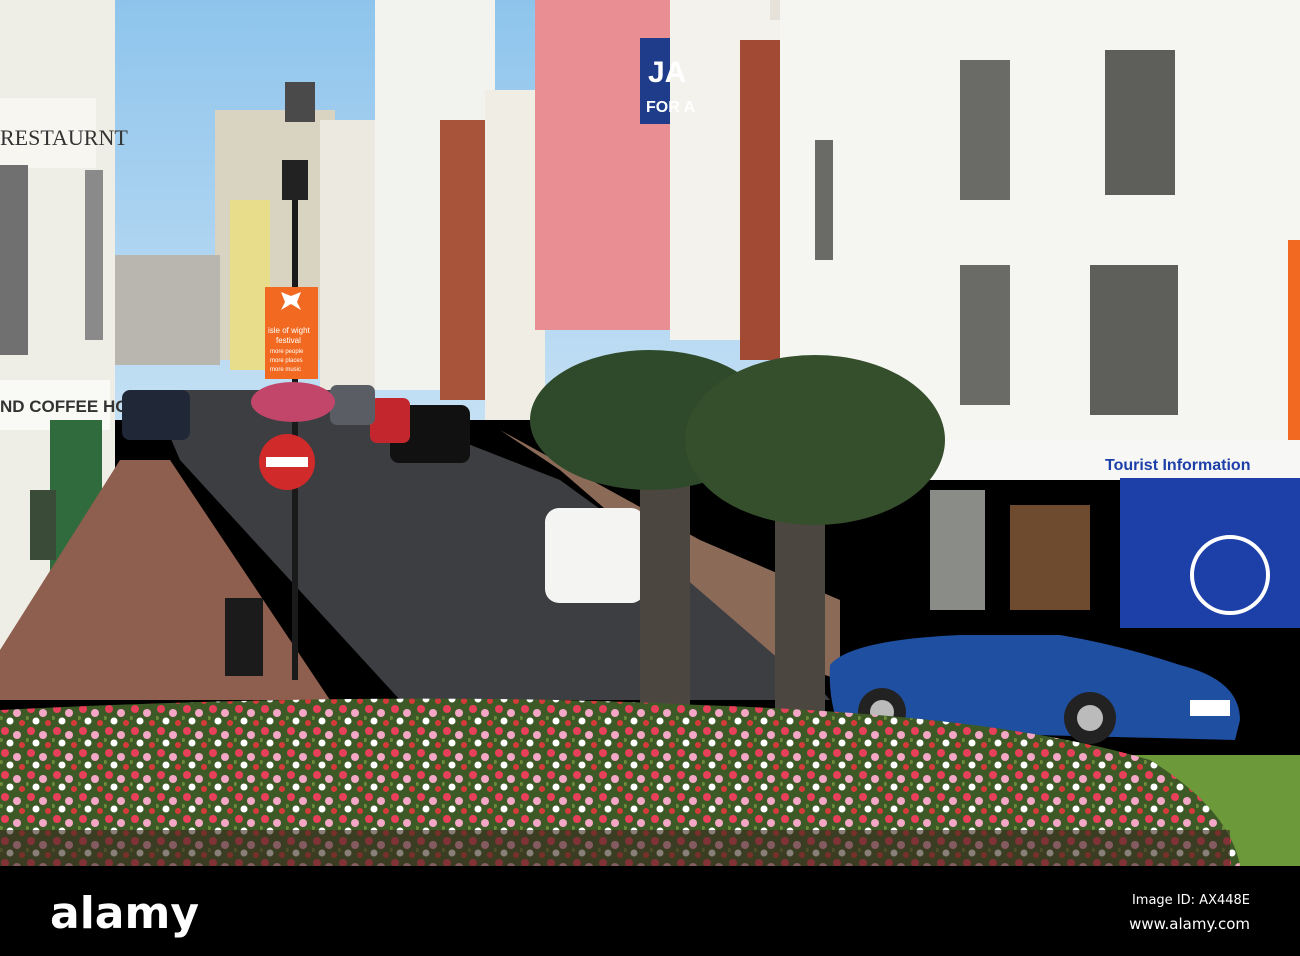 This screenshot has width=1300, height=956. I want to click on blue-sign-text-1: JA, so click(667, 72).